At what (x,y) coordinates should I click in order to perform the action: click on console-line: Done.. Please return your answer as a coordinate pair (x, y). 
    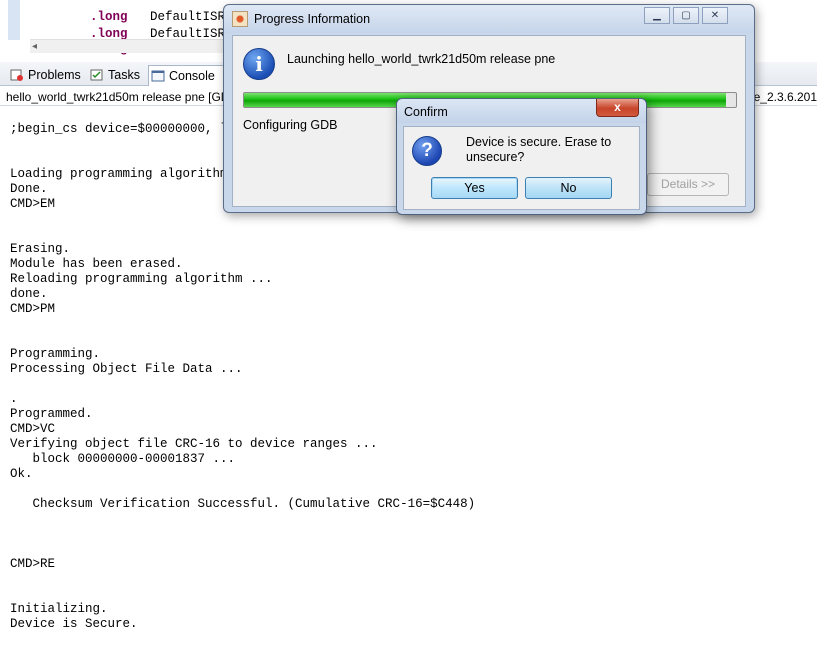
    Looking at the image, I should click on (29, 189).